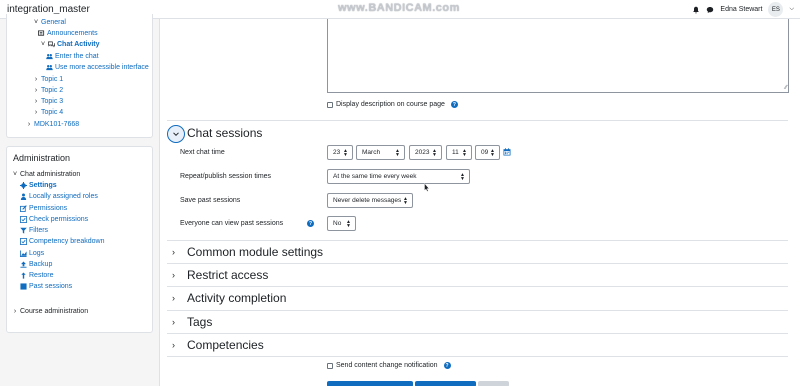 The height and width of the screenshot is (386, 800). Describe the element at coordinates (48, 79) in the screenshot. I see `nav-item-topic-1: › Topic 1` at that location.